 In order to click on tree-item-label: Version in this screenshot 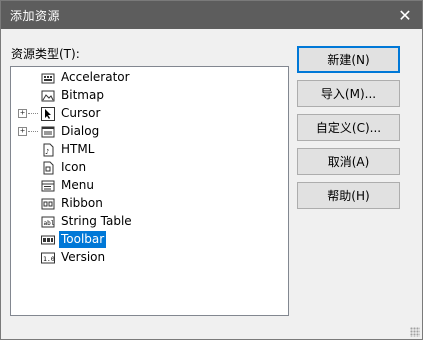, I will do `click(83, 257)`.